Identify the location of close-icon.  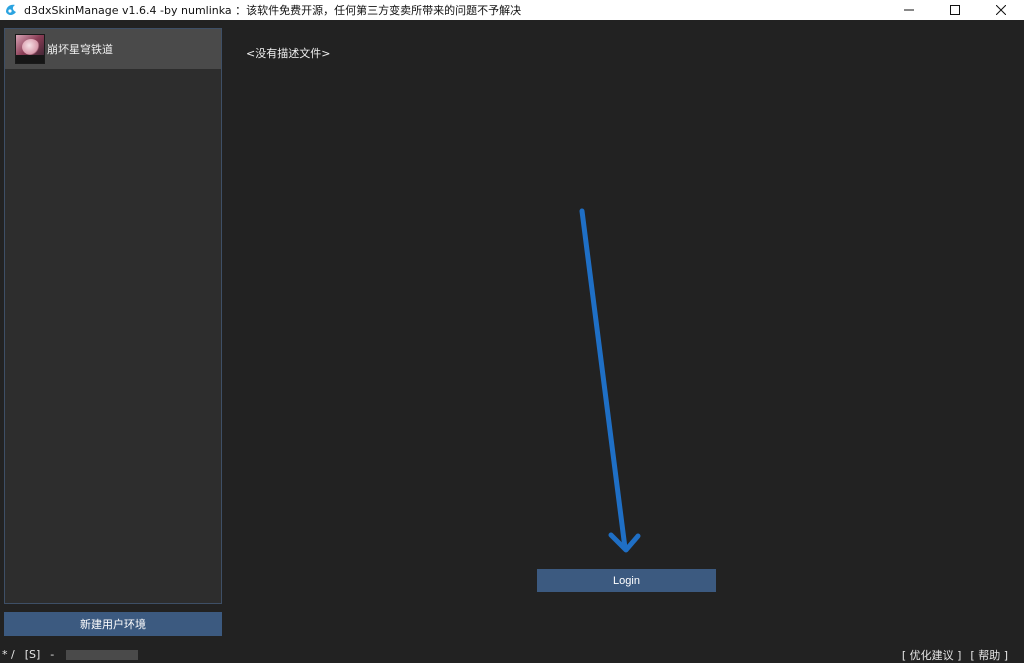
(1001, 10).